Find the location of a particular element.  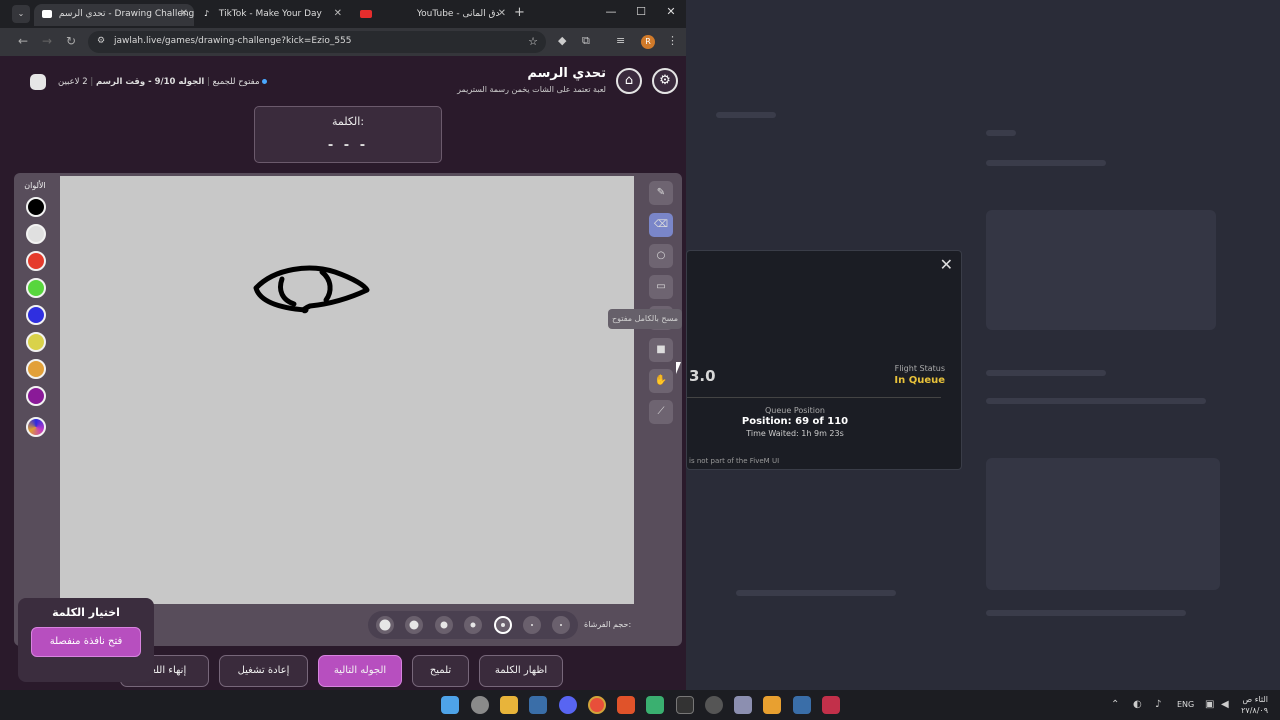

circle-tool-icon: ○ is located at coordinates (661, 256).